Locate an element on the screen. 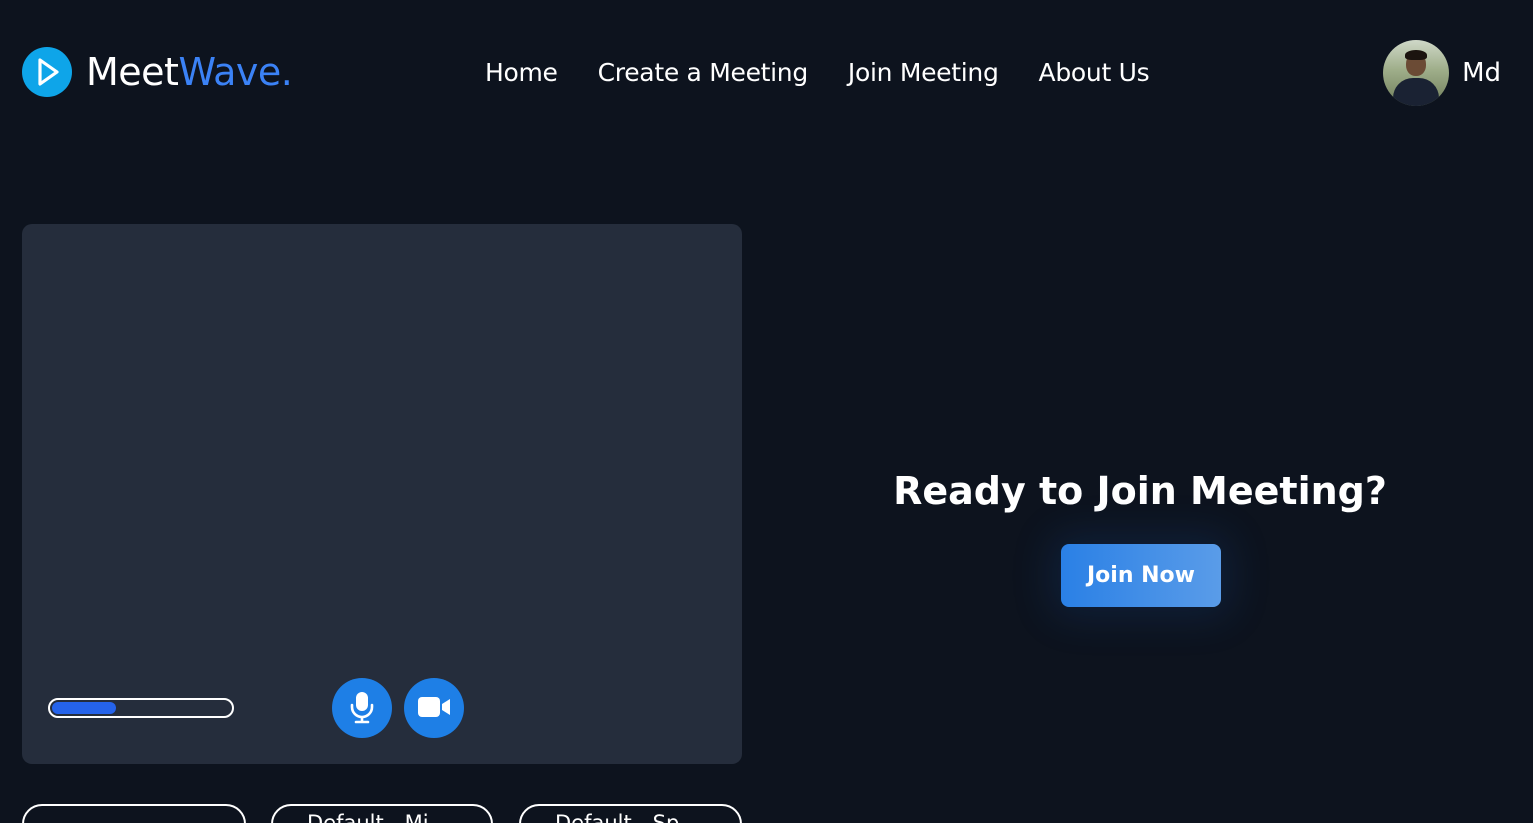 The height and width of the screenshot is (823, 1533). speaker-select: Default - Sp is located at coordinates (630, 813).